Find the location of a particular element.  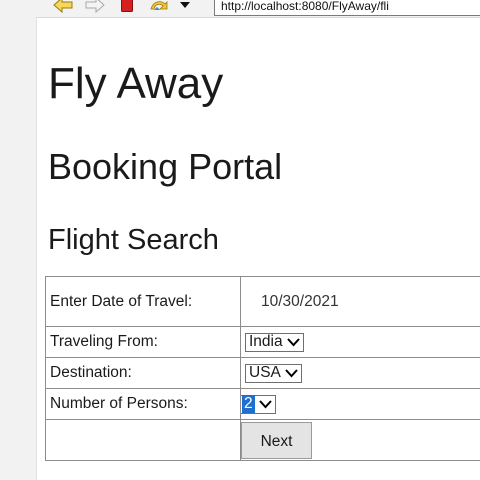

submit-row: Next is located at coordinates (262, 440).